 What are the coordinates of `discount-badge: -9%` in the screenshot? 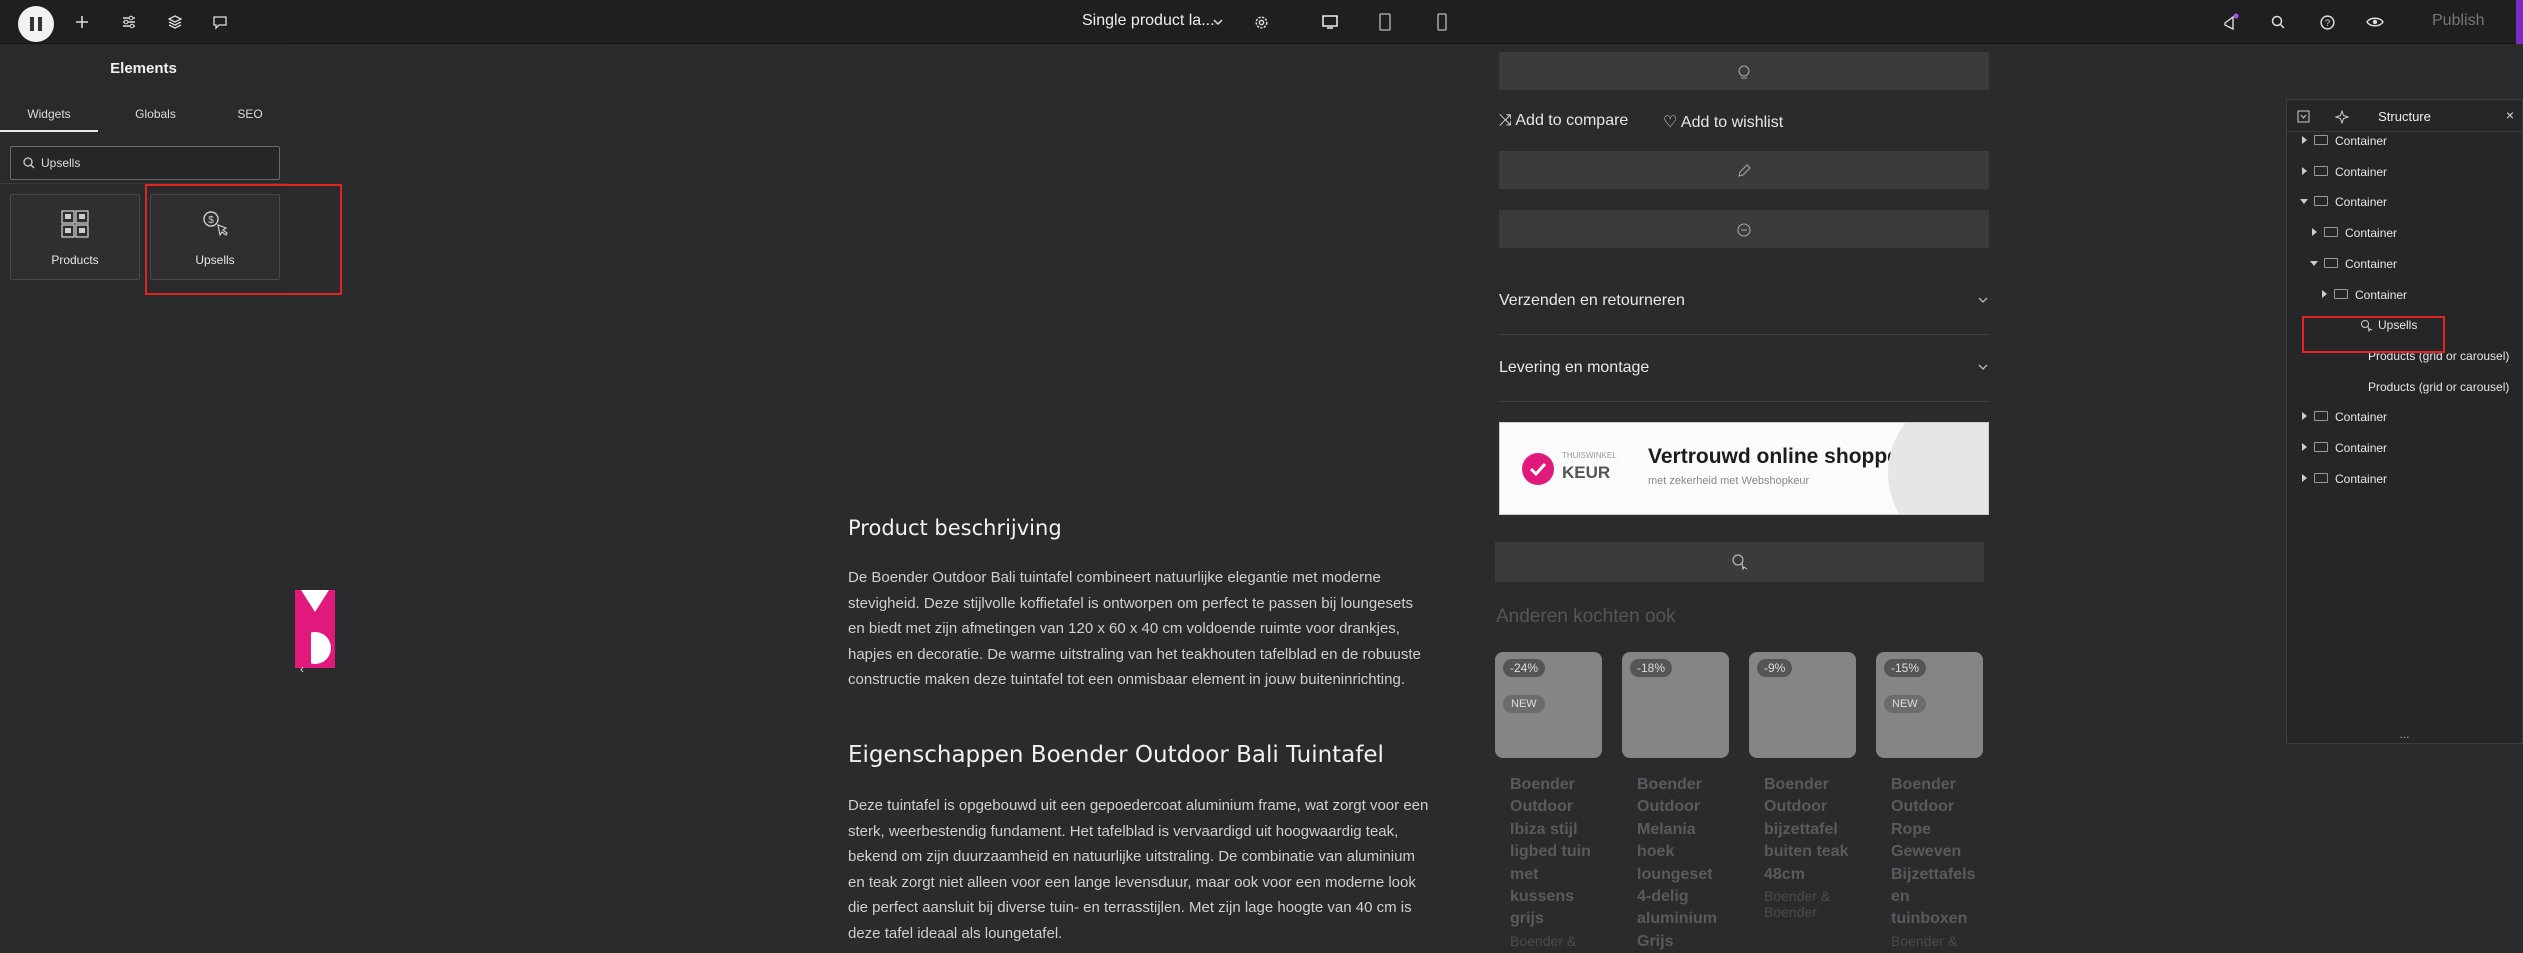 It's located at (1775, 668).